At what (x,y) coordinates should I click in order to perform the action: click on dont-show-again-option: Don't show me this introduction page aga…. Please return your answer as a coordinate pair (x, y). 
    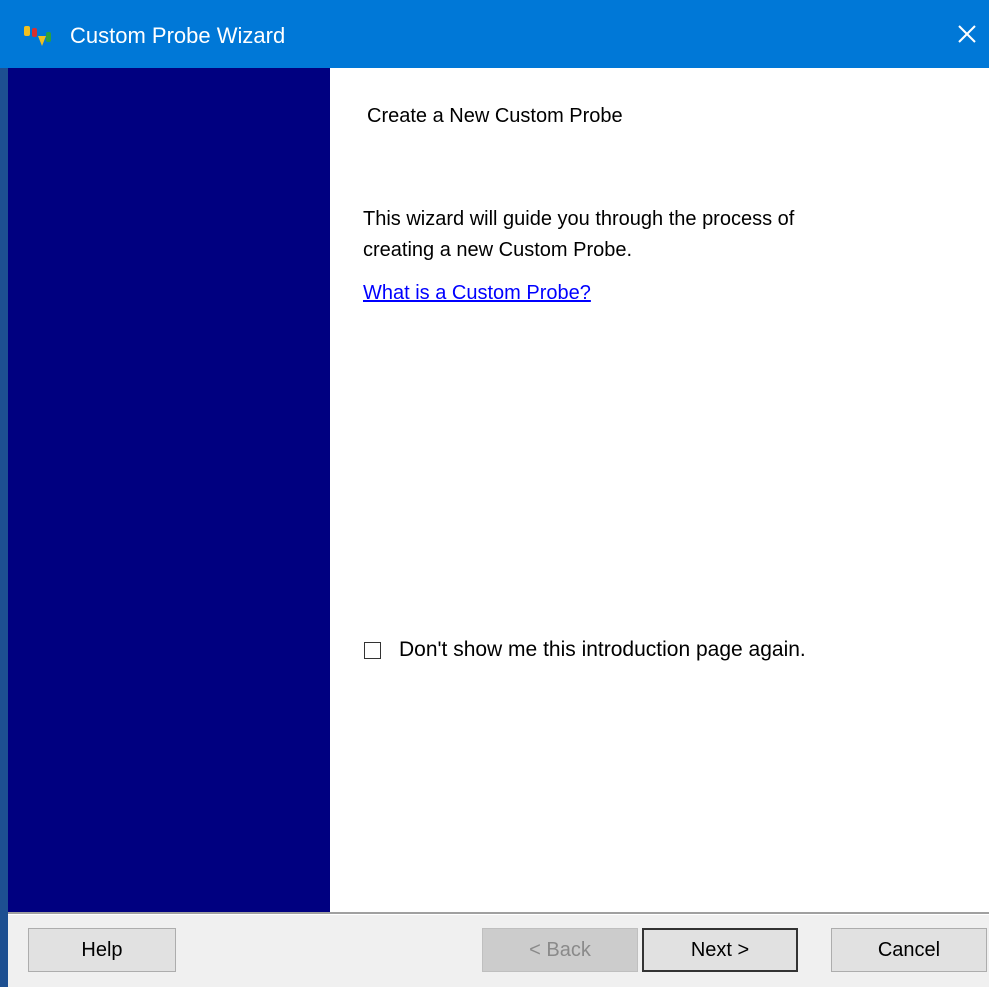
    Looking at the image, I should click on (585, 650).